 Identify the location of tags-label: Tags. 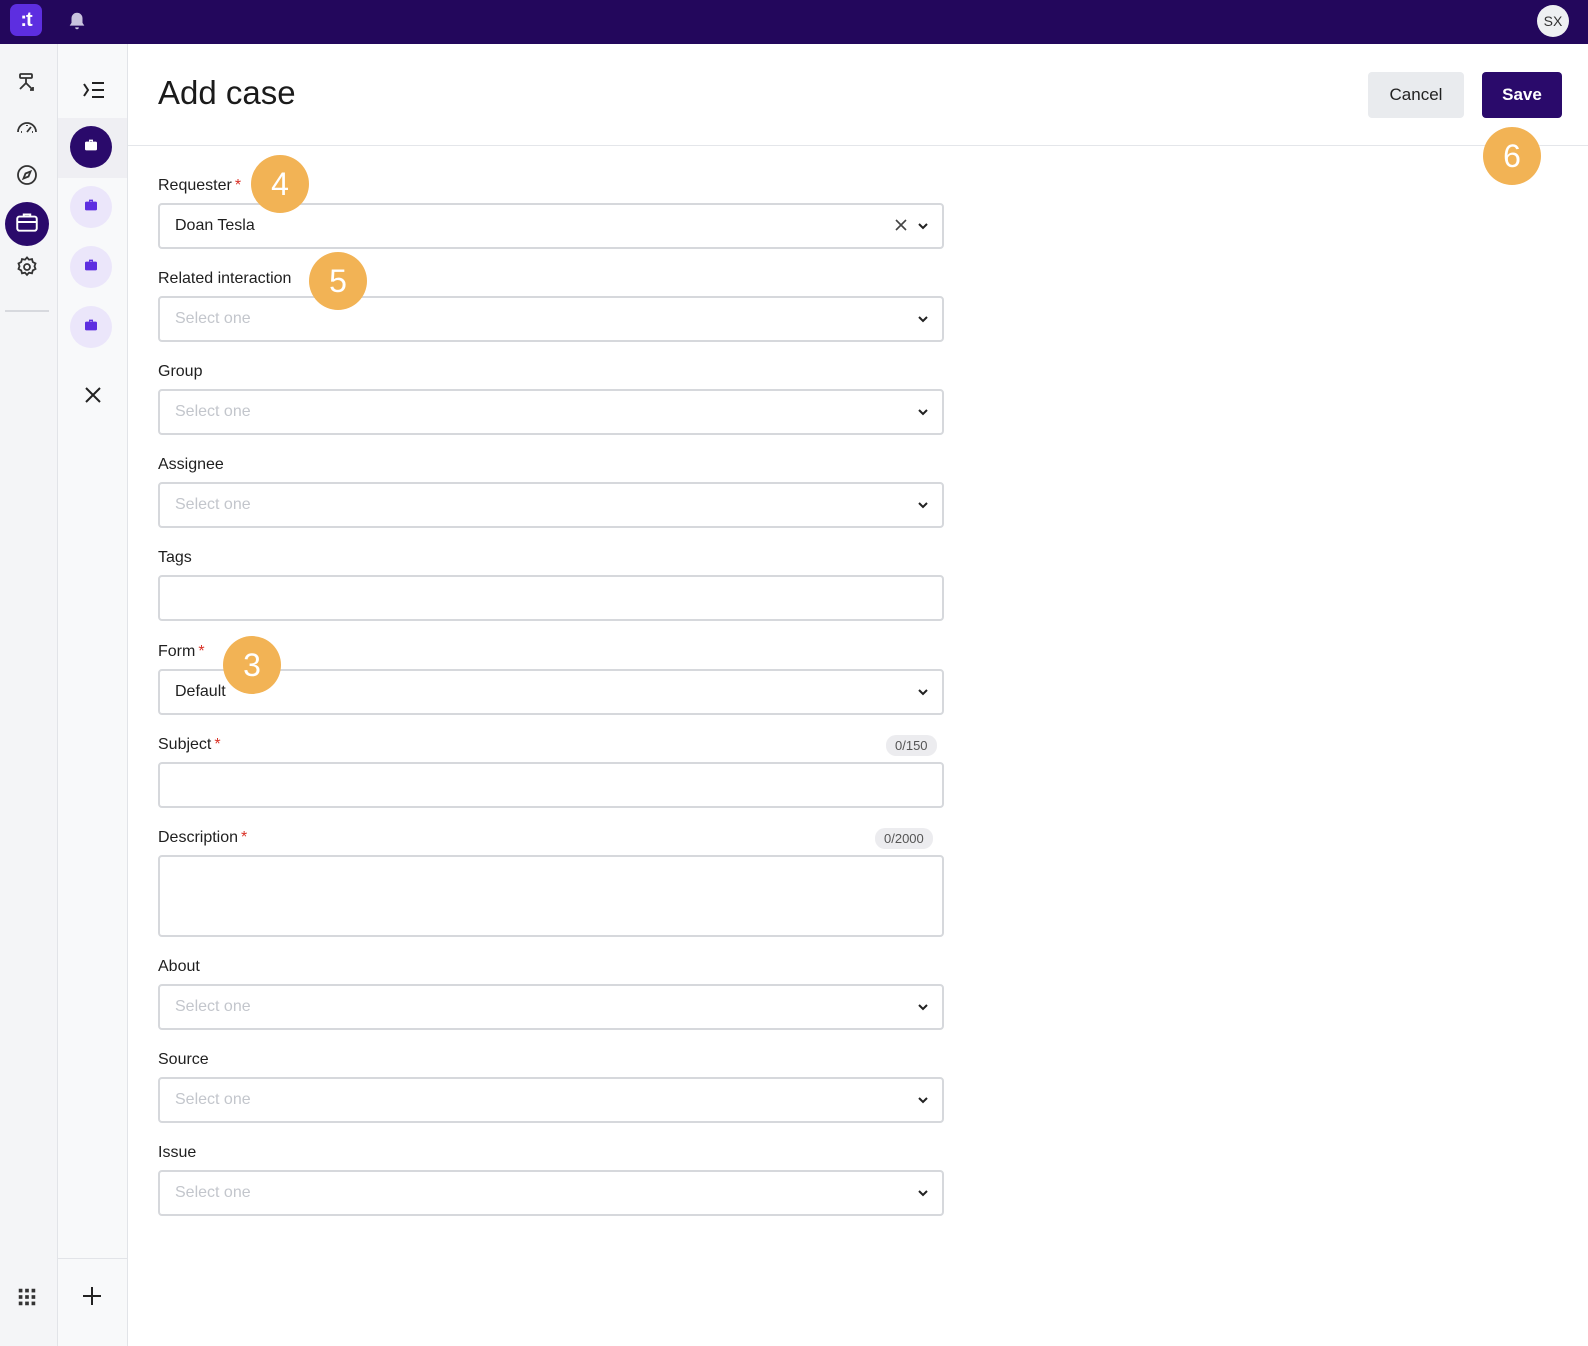
(175, 557).